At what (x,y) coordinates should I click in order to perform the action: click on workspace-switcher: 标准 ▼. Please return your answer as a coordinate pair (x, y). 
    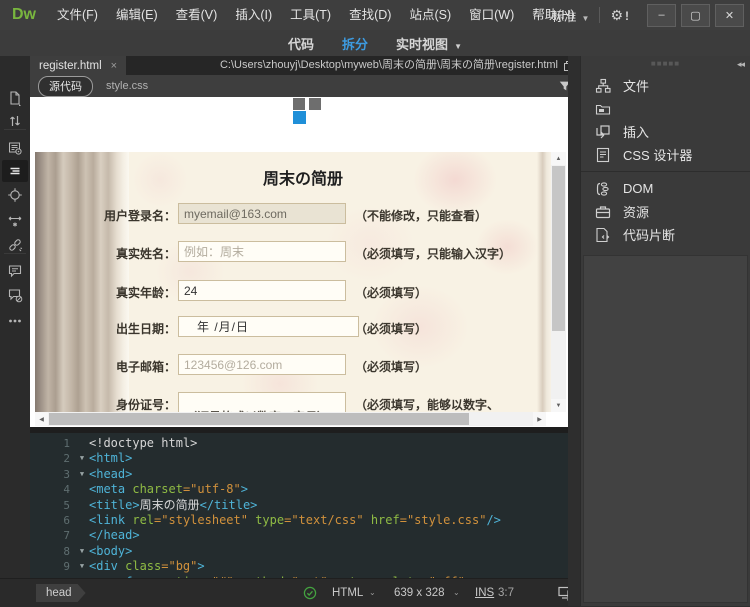
    Looking at the image, I should click on (571, 15).